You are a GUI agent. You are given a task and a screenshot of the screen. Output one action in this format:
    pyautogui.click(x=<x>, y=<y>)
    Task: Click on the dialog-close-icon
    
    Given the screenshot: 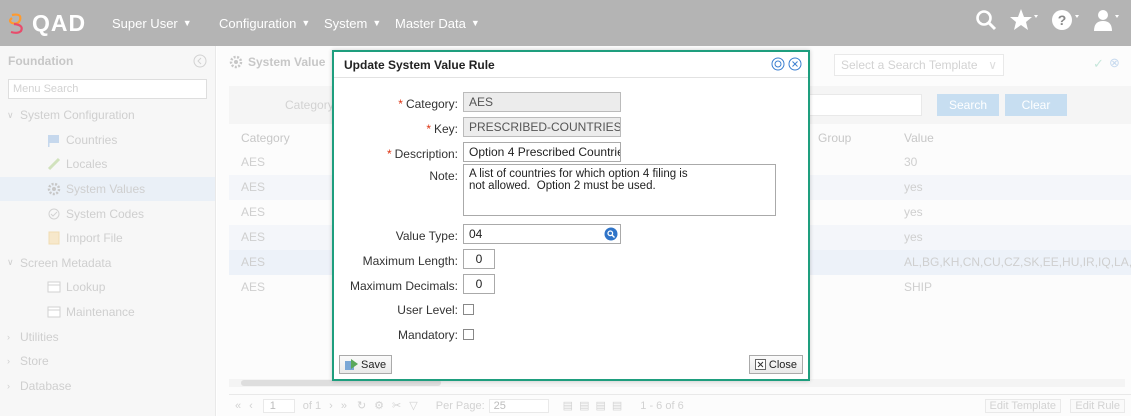 What is the action you would take?
    pyautogui.click(x=795, y=64)
    